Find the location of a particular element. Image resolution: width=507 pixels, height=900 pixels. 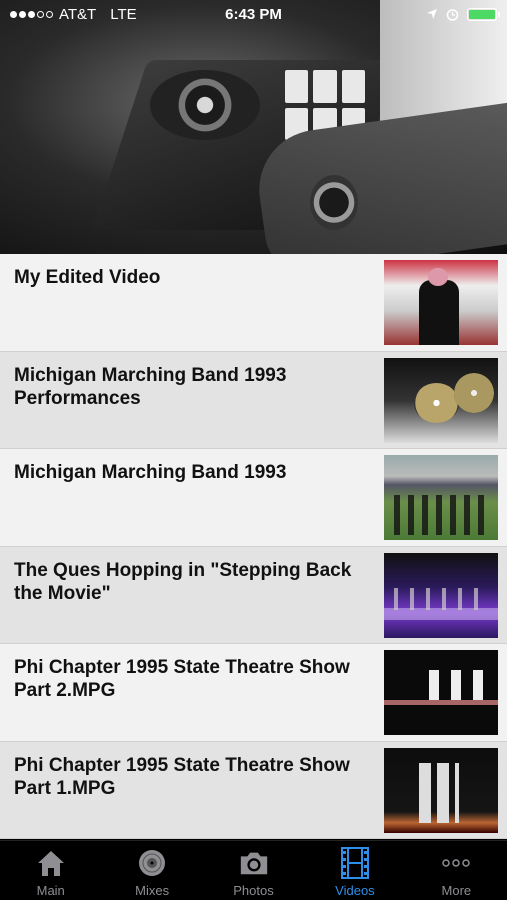

home-icon is located at coordinates (50, 863).